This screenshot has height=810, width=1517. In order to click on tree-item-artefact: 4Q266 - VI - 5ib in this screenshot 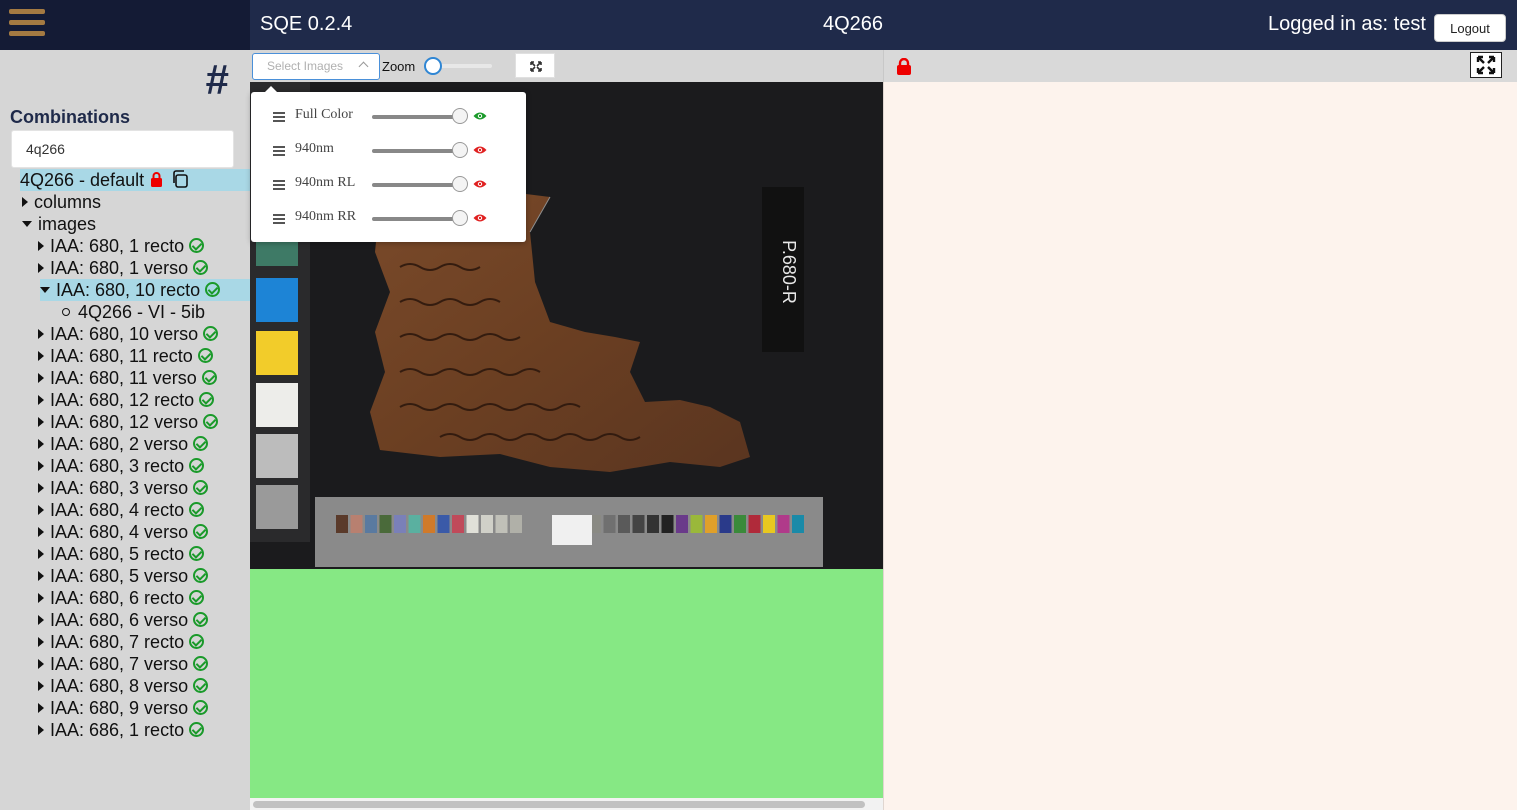, I will do `click(133, 312)`.